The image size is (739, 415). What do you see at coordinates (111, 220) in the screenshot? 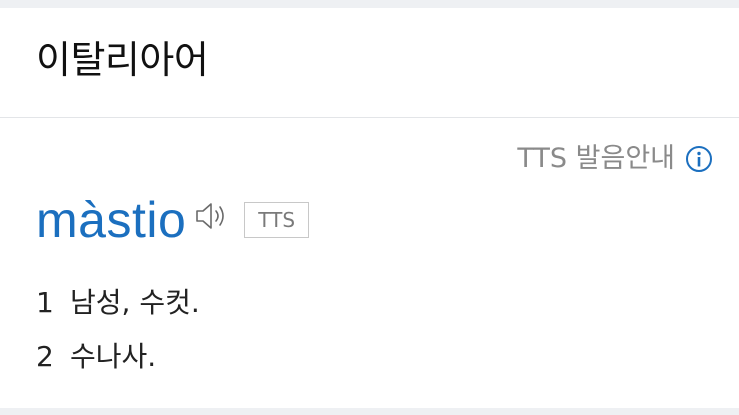
I see `headword: màstio` at bounding box center [111, 220].